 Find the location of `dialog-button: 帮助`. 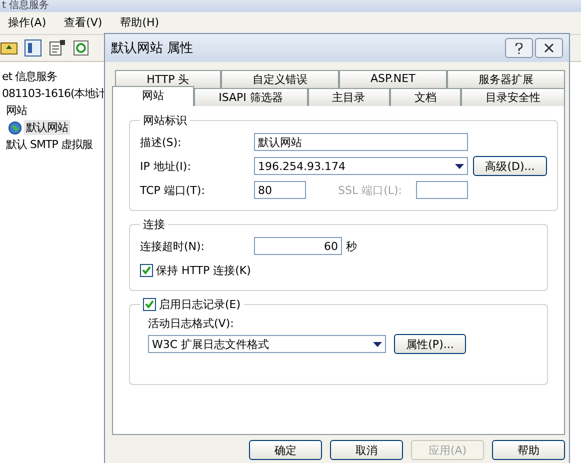

dialog-button: 帮助 is located at coordinates (528, 450).